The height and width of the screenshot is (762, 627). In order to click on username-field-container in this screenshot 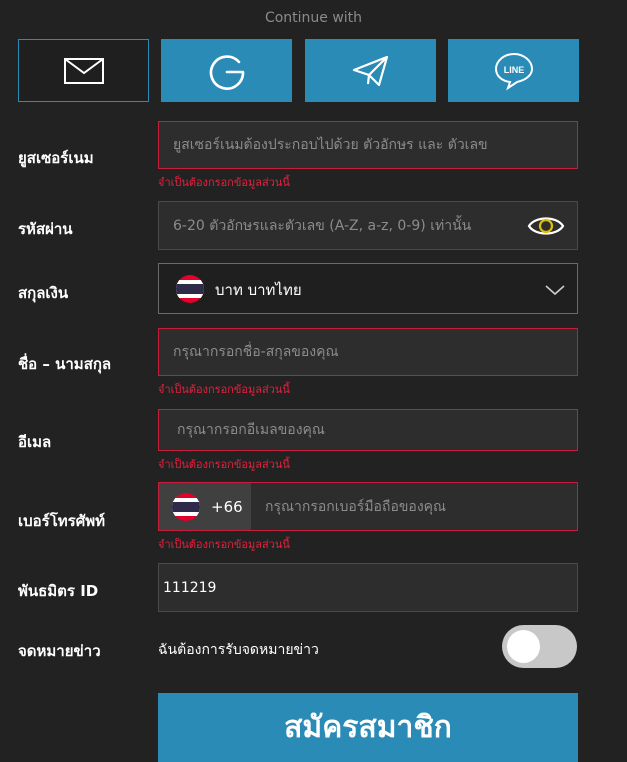, I will do `click(368, 145)`.